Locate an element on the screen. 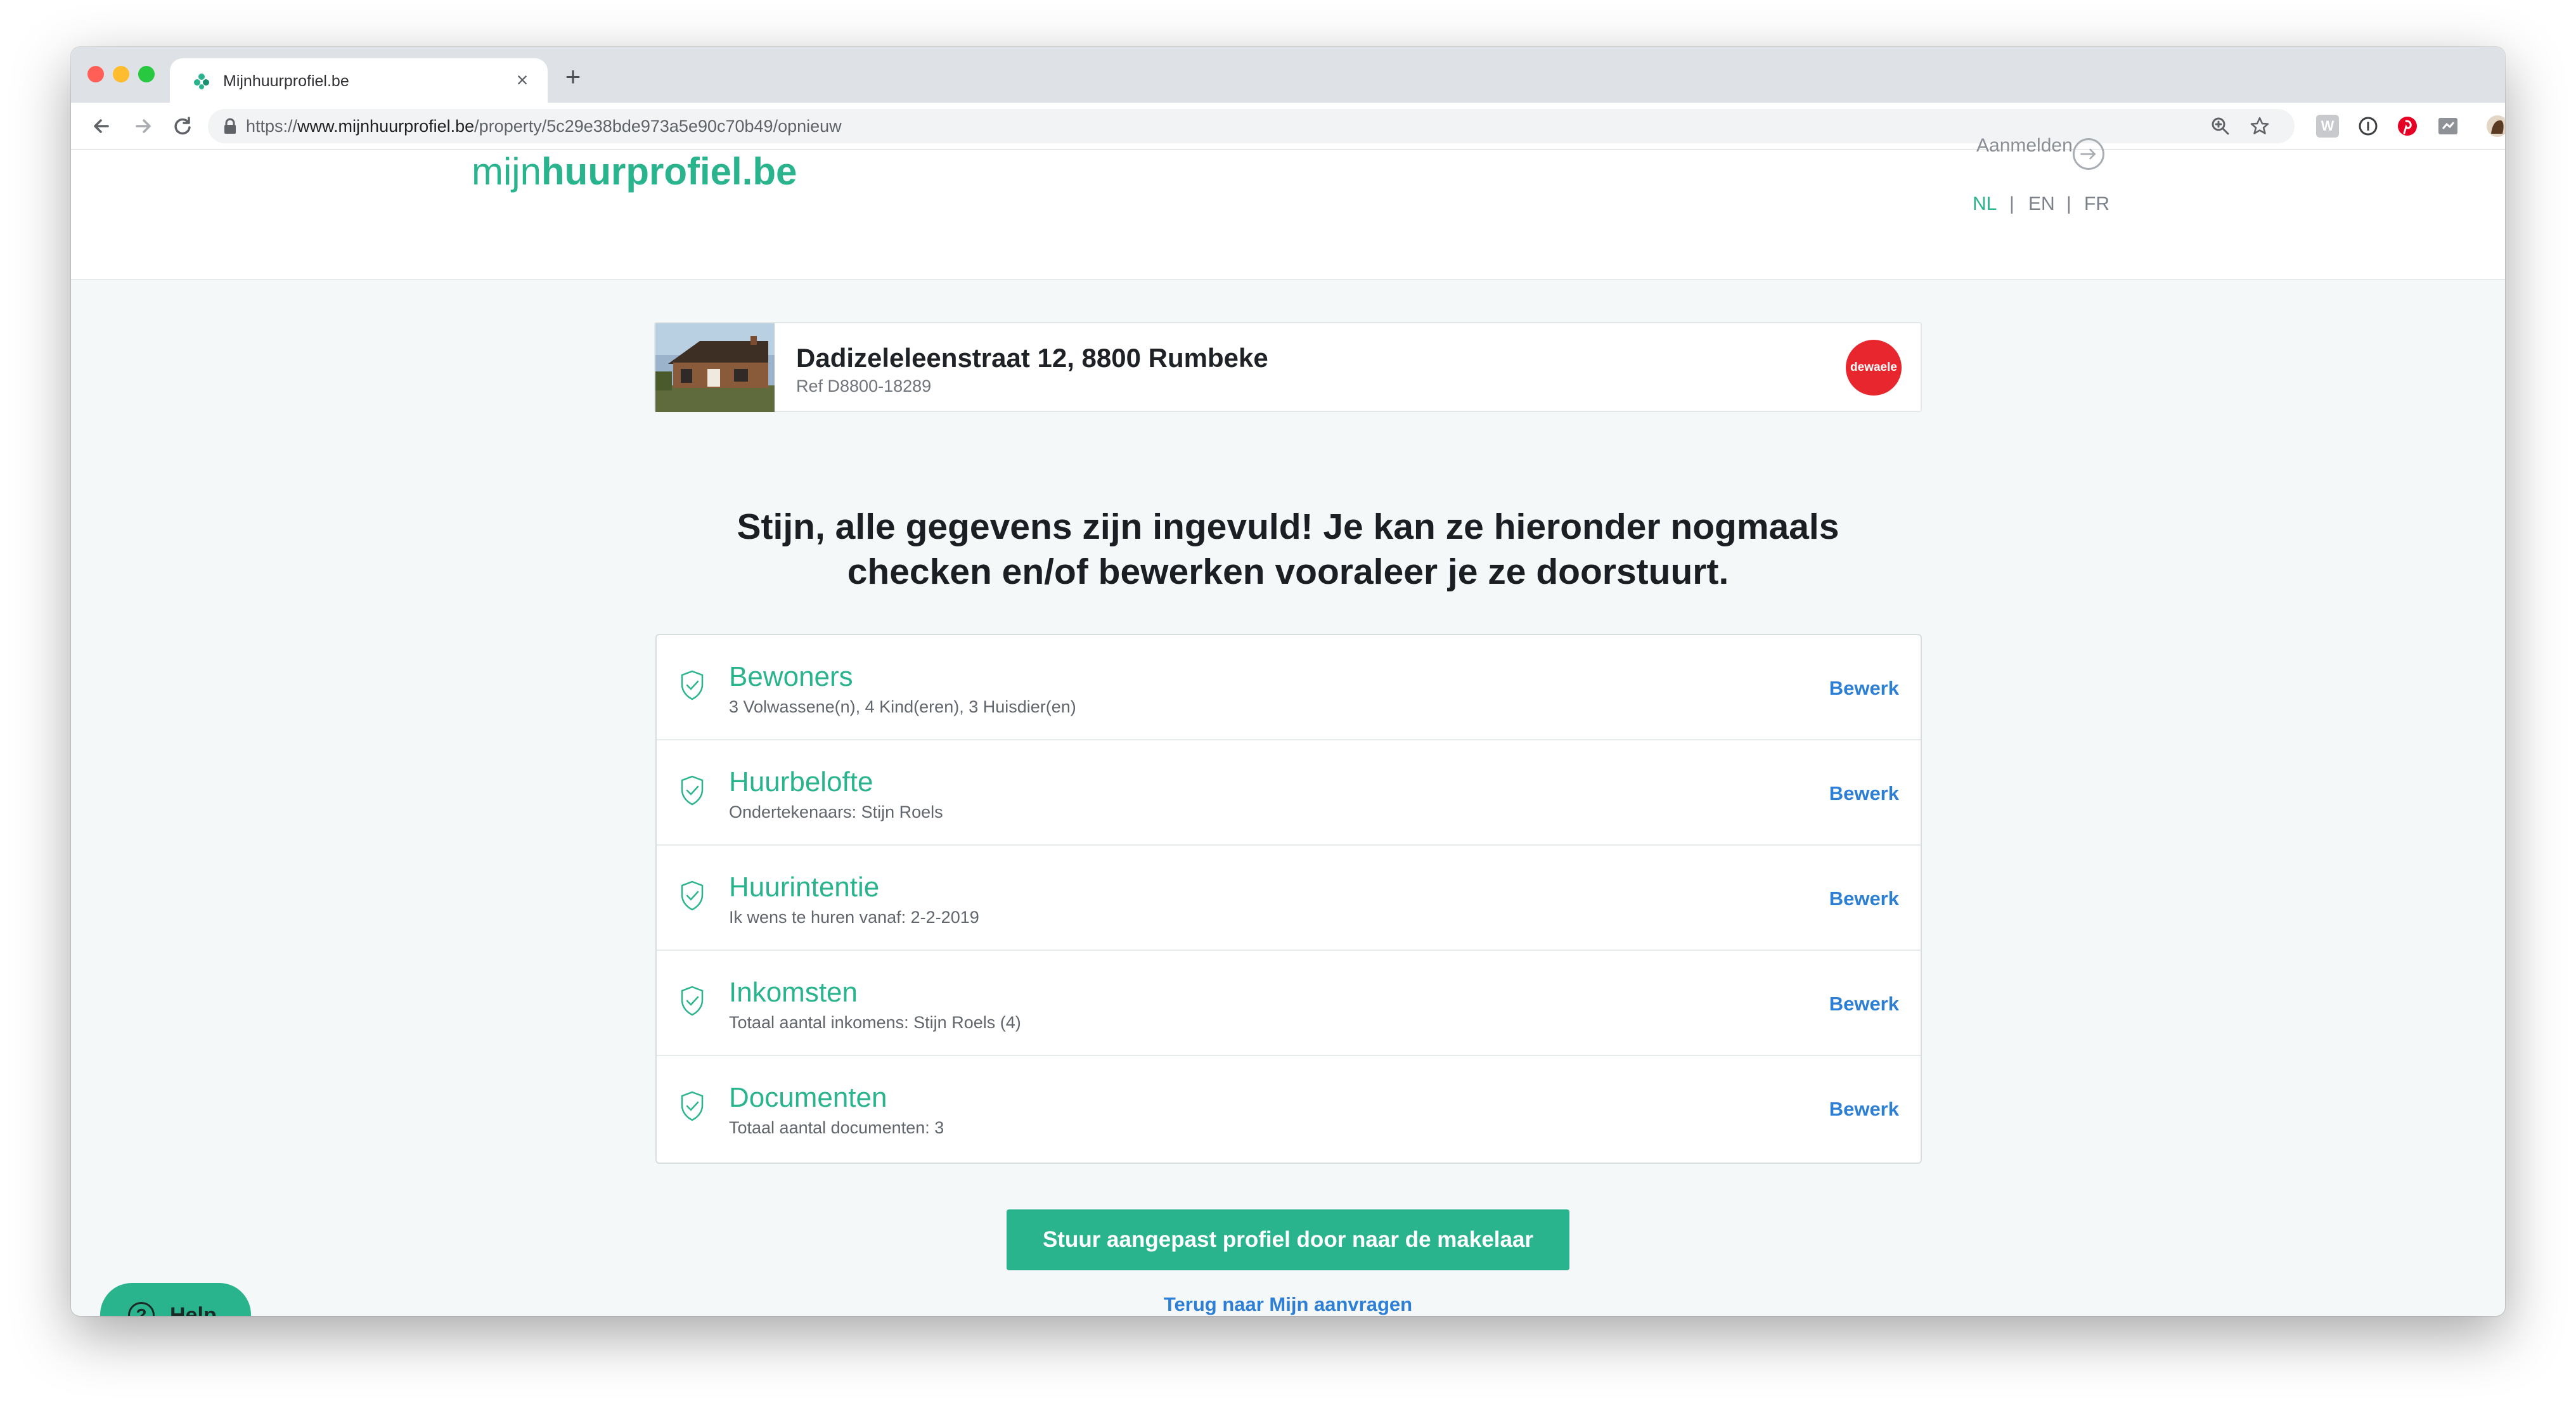  pinterest-icon is located at coordinates (2407, 127).